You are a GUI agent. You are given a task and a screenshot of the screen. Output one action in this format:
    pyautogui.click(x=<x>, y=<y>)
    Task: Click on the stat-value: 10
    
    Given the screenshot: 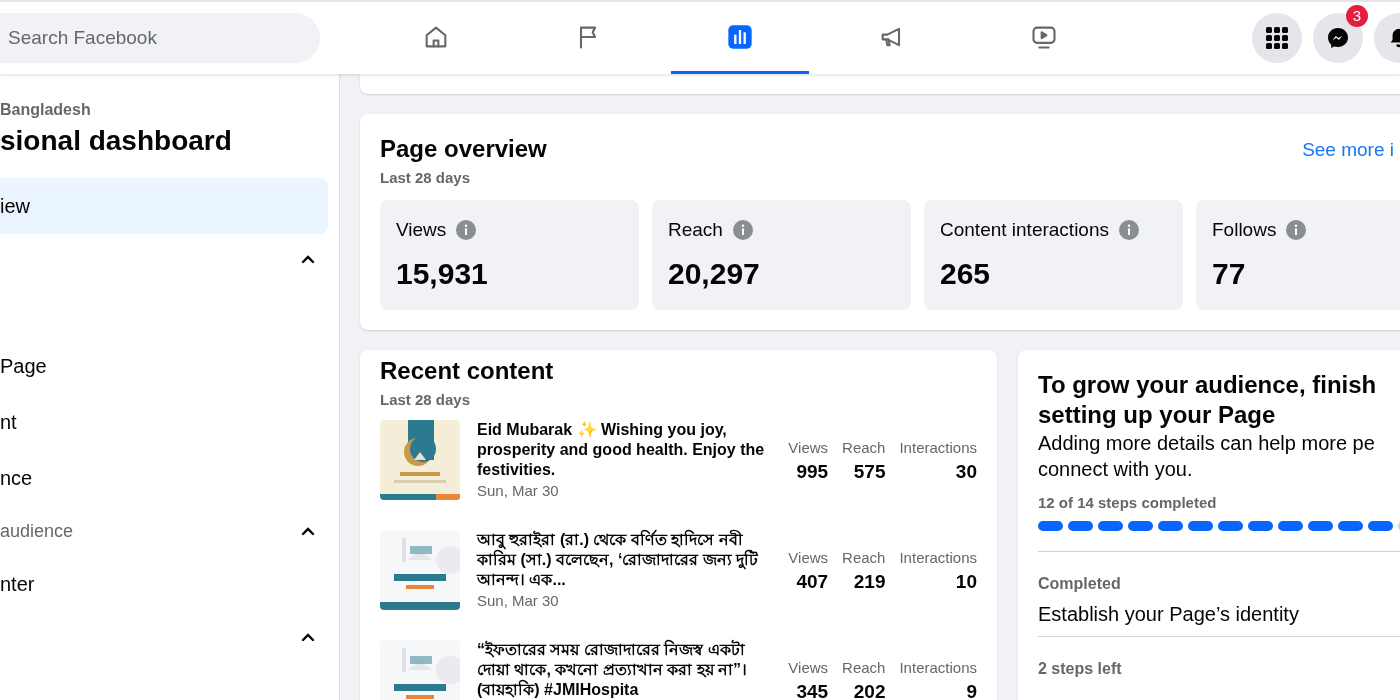 What is the action you would take?
    pyautogui.click(x=966, y=582)
    